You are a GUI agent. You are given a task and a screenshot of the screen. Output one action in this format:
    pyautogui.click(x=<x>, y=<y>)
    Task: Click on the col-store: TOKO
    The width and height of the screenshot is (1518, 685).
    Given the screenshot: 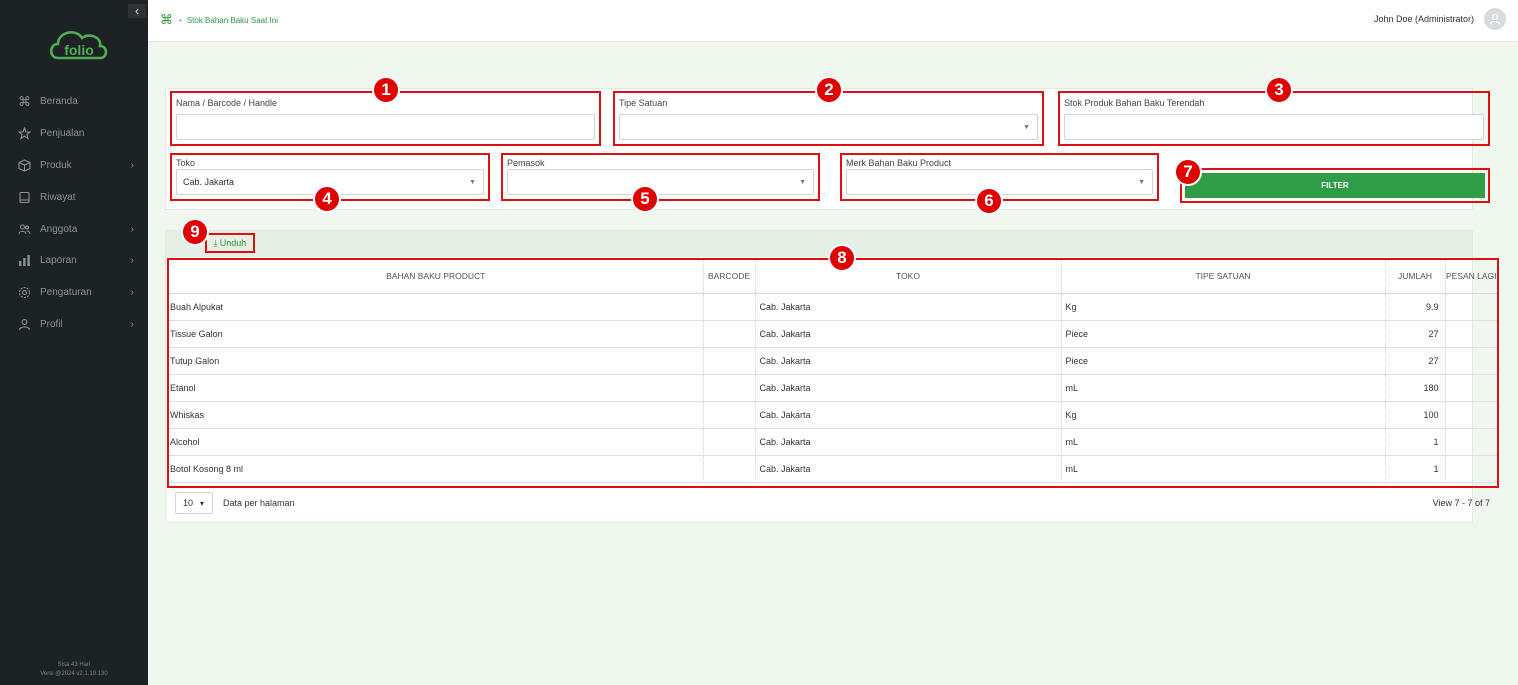 What is the action you would take?
    pyautogui.click(x=907, y=277)
    